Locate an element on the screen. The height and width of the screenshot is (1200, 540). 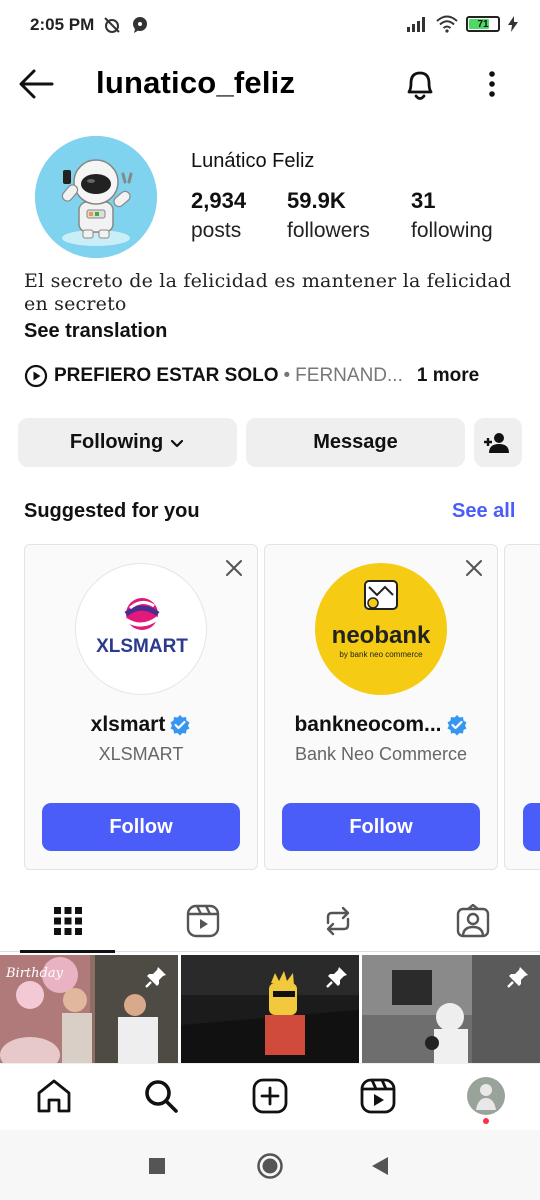
nav-reels is located at coordinates (378, 1096).